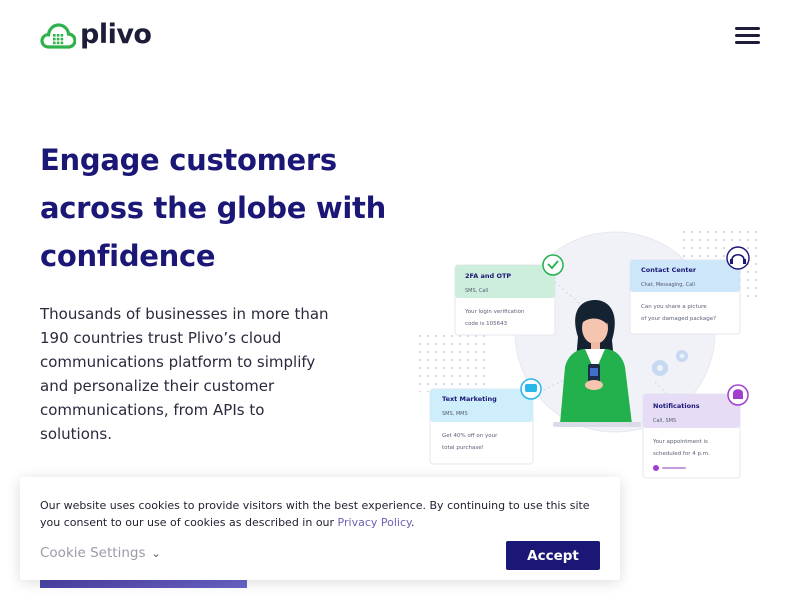  What do you see at coordinates (93, 553) in the screenshot?
I see `cookie-settings-label: Cookie Settings` at bounding box center [93, 553].